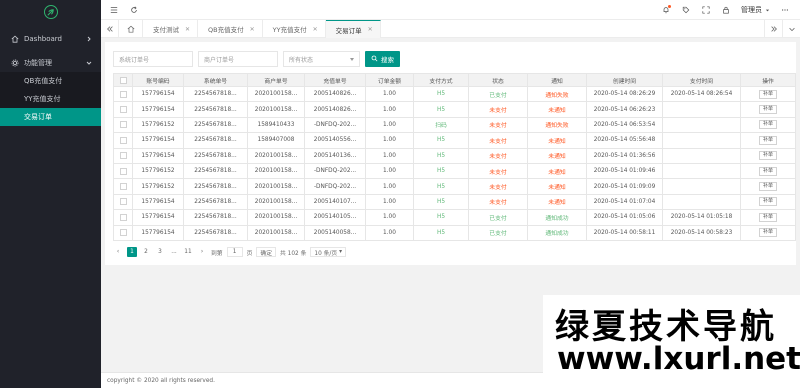 Image resolution: width=800 pixels, height=388 pixels. Describe the element at coordinates (294, 29) in the screenshot. I see `tab-yy-recharge: YY充值支付 ✕` at that location.